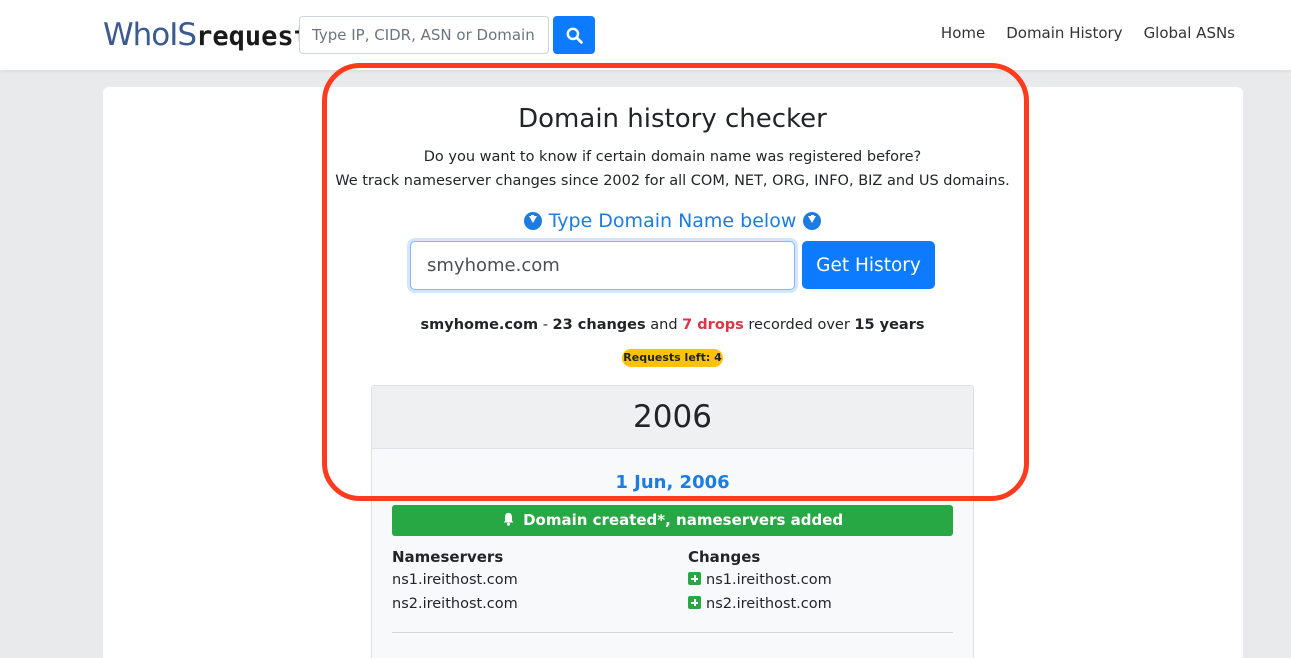 The height and width of the screenshot is (658, 1291). I want to click on change-item: ns1.ireithost.com, so click(760, 580).